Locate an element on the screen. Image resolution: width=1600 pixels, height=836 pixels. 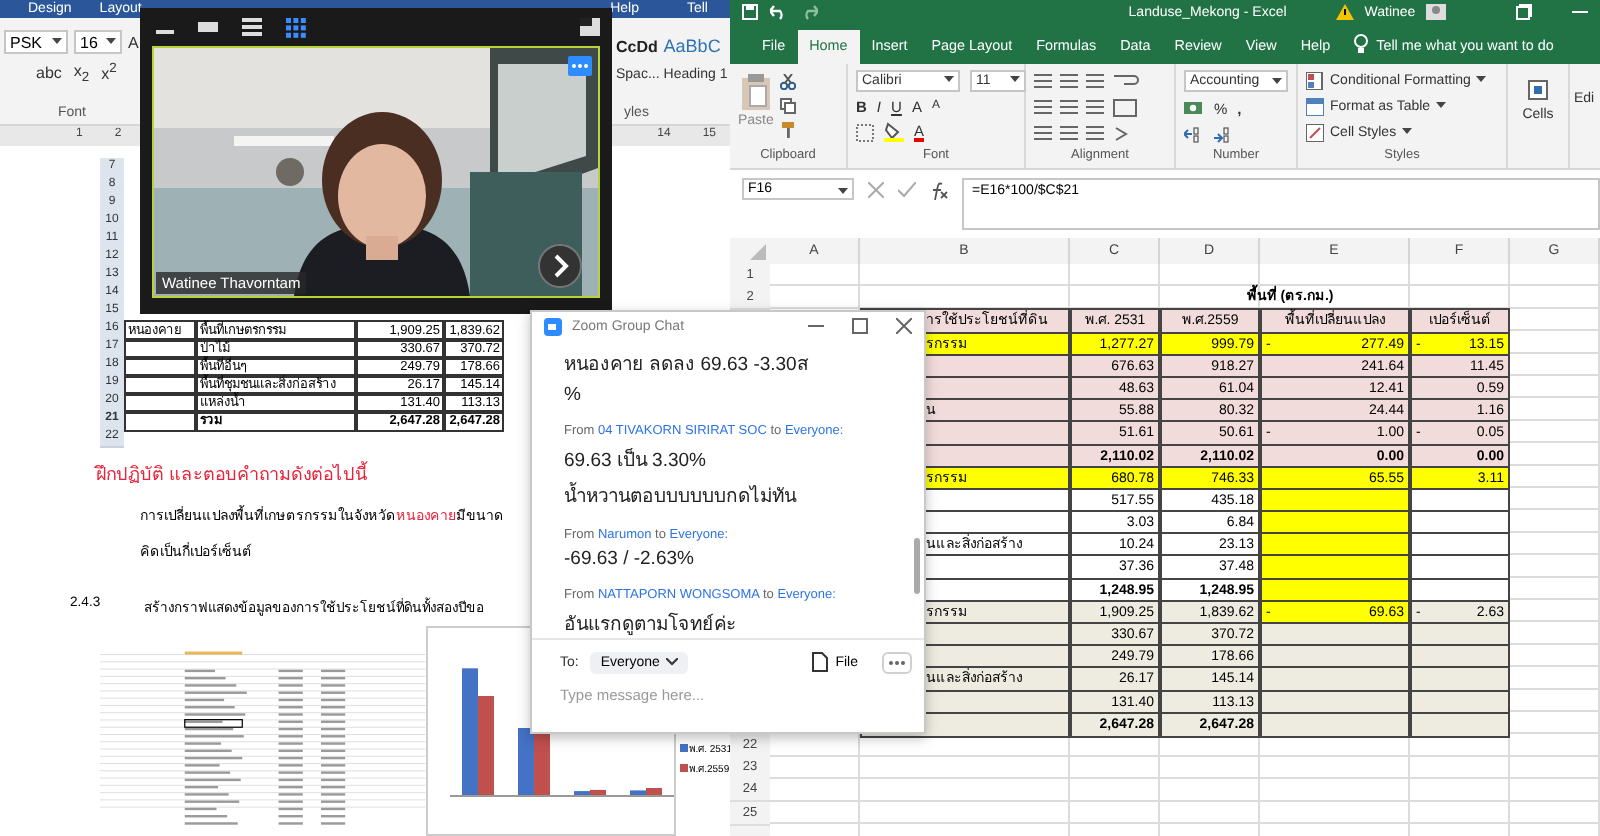
maximize-icon is located at coordinates (860, 326).